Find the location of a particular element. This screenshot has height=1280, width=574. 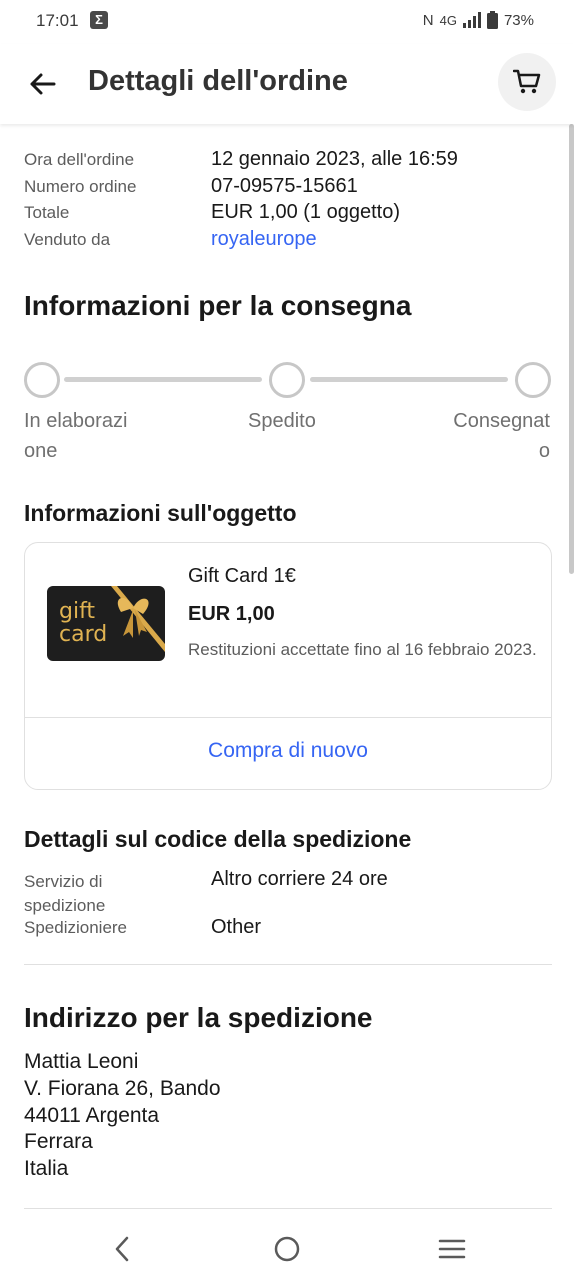

notification-app-icon: Σ is located at coordinates (99, 20).